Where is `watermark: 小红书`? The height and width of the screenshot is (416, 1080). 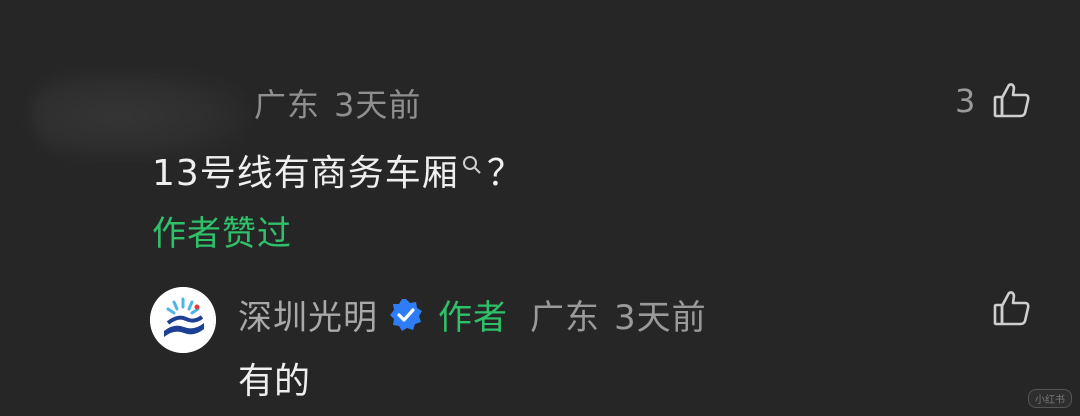 watermark: 小红书 is located at coordinates (1050, 398).